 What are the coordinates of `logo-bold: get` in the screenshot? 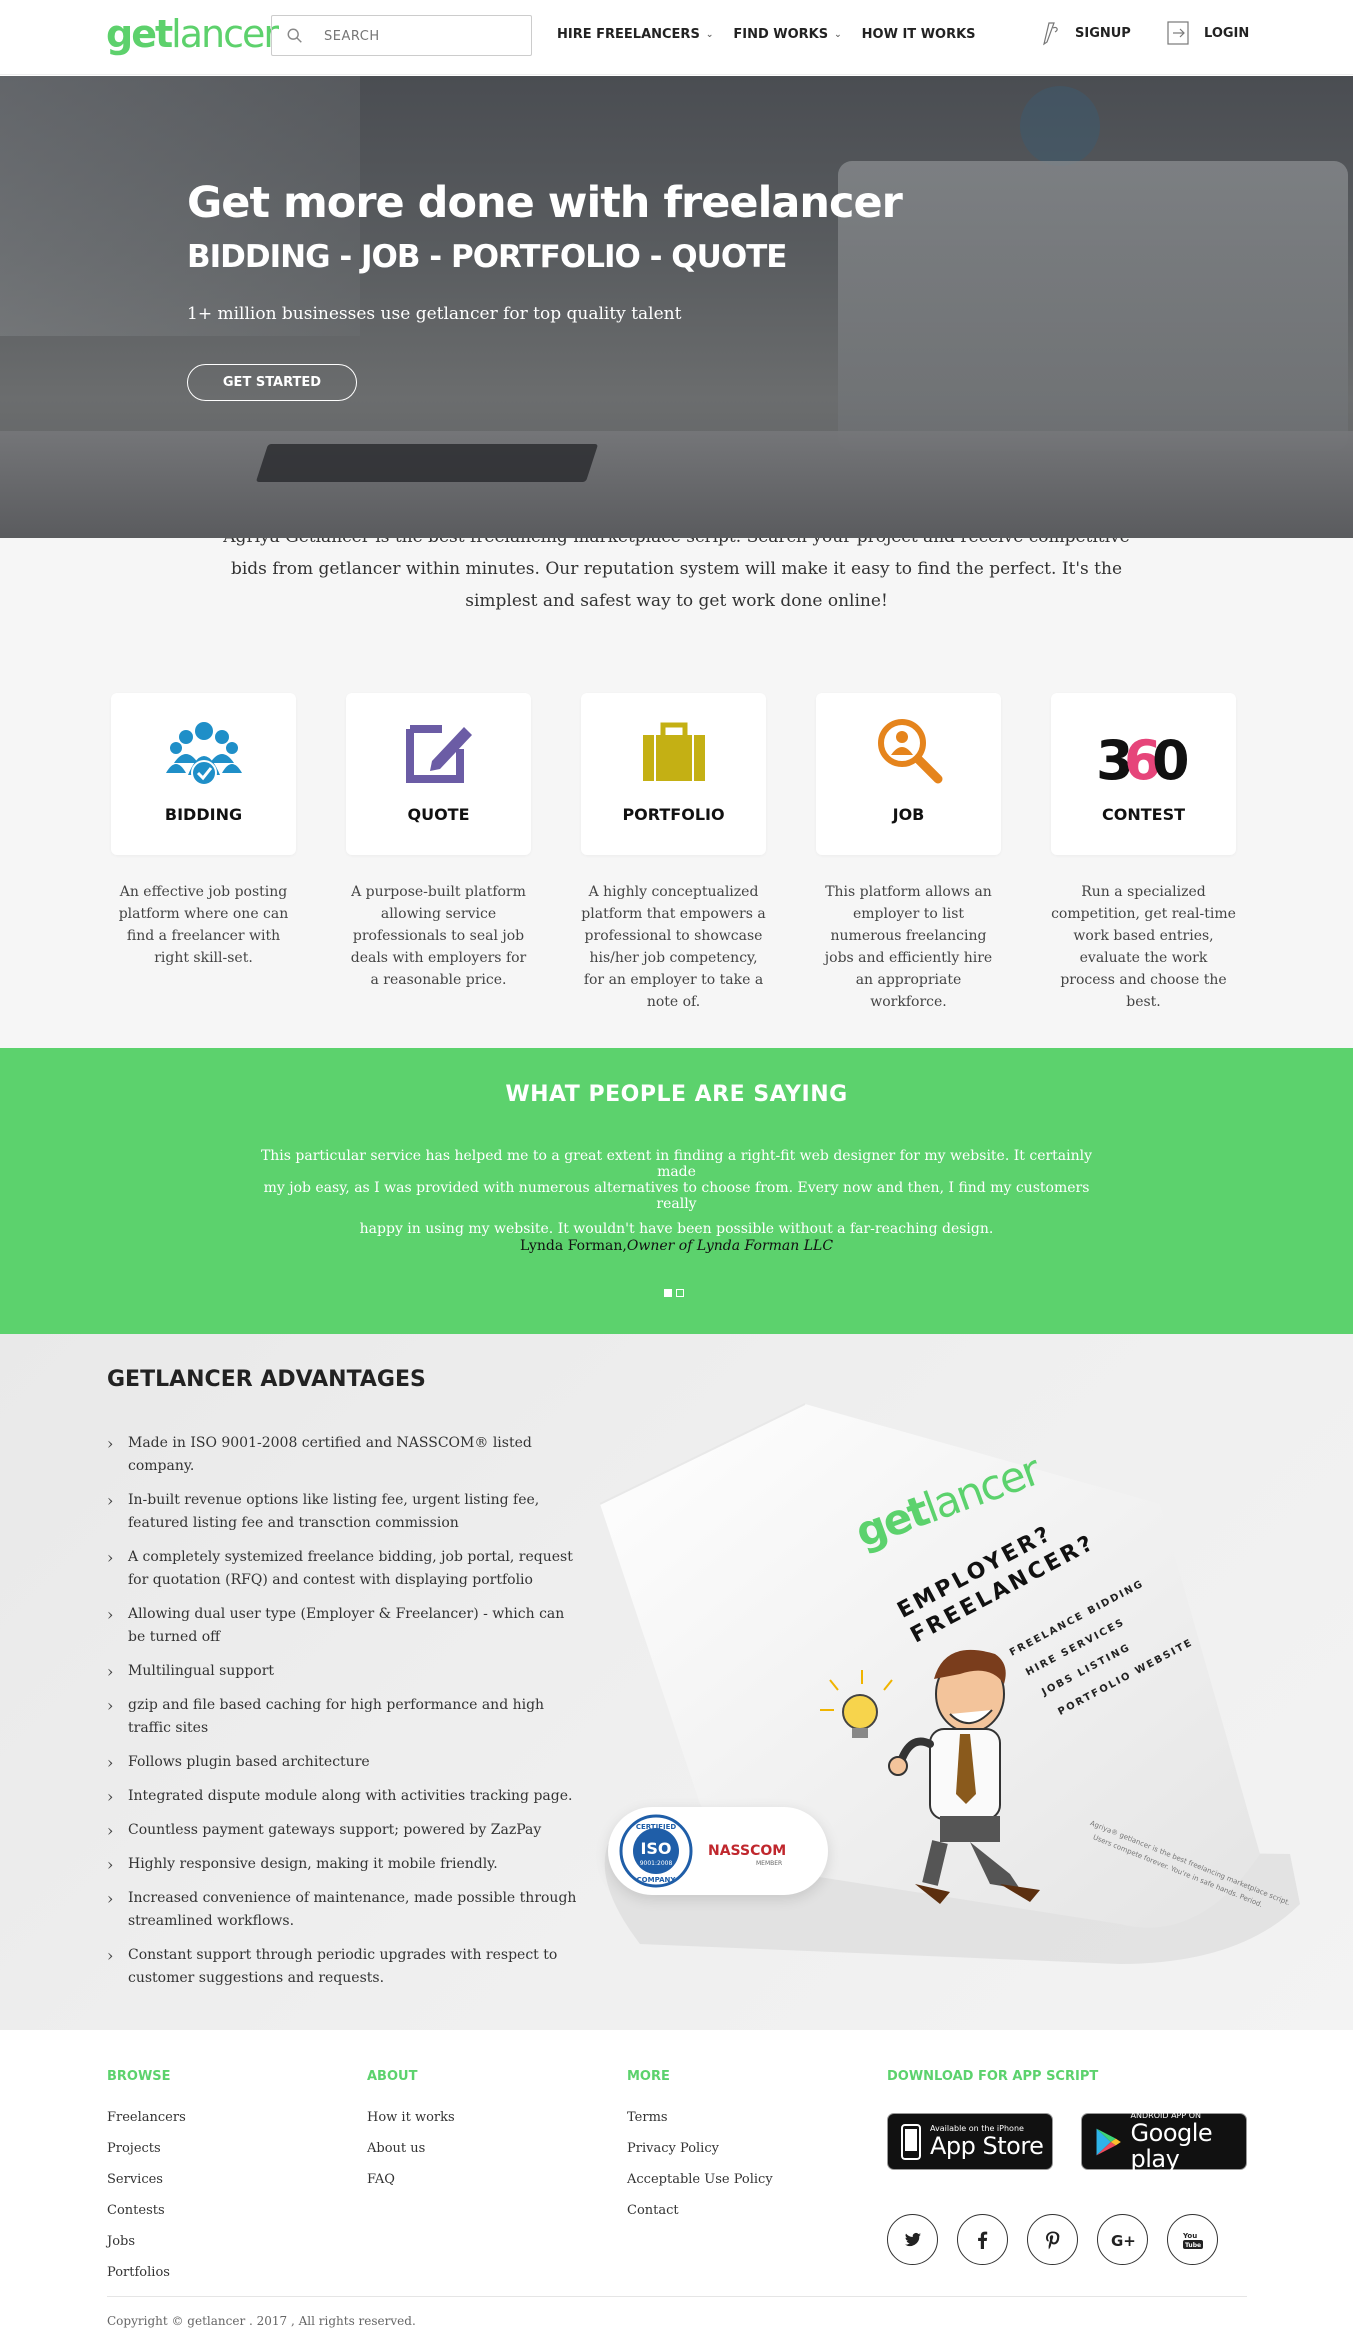 It's located at (139, 34).